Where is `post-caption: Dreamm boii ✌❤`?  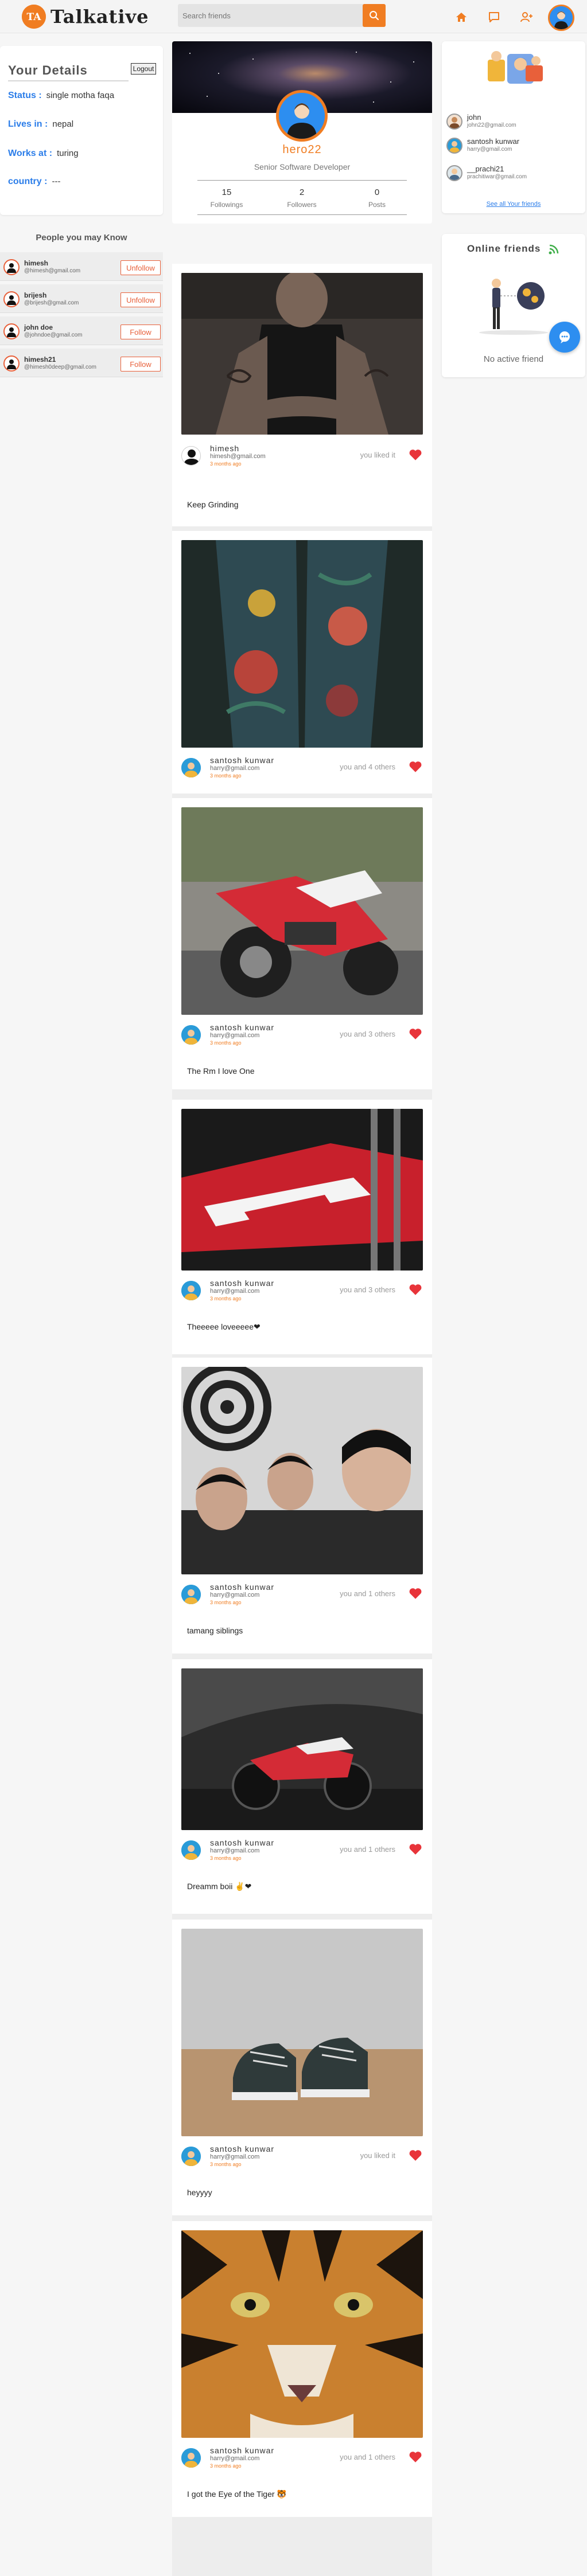
post-caption: Dreamm boii ✌❤ is located at coordinates (220, 1887).